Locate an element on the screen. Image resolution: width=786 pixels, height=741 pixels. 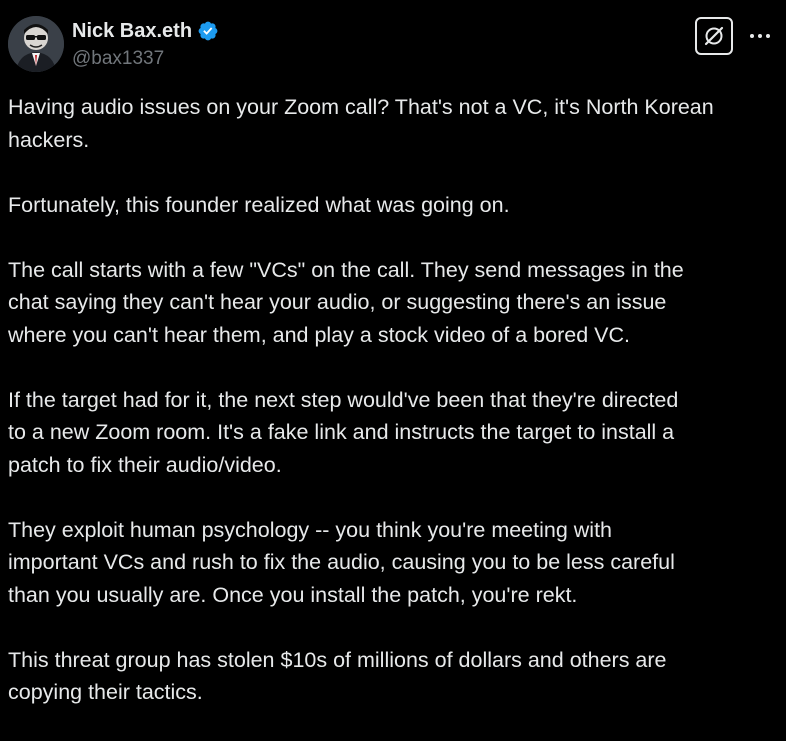
grok-icon is located at coordinates (714, 36).